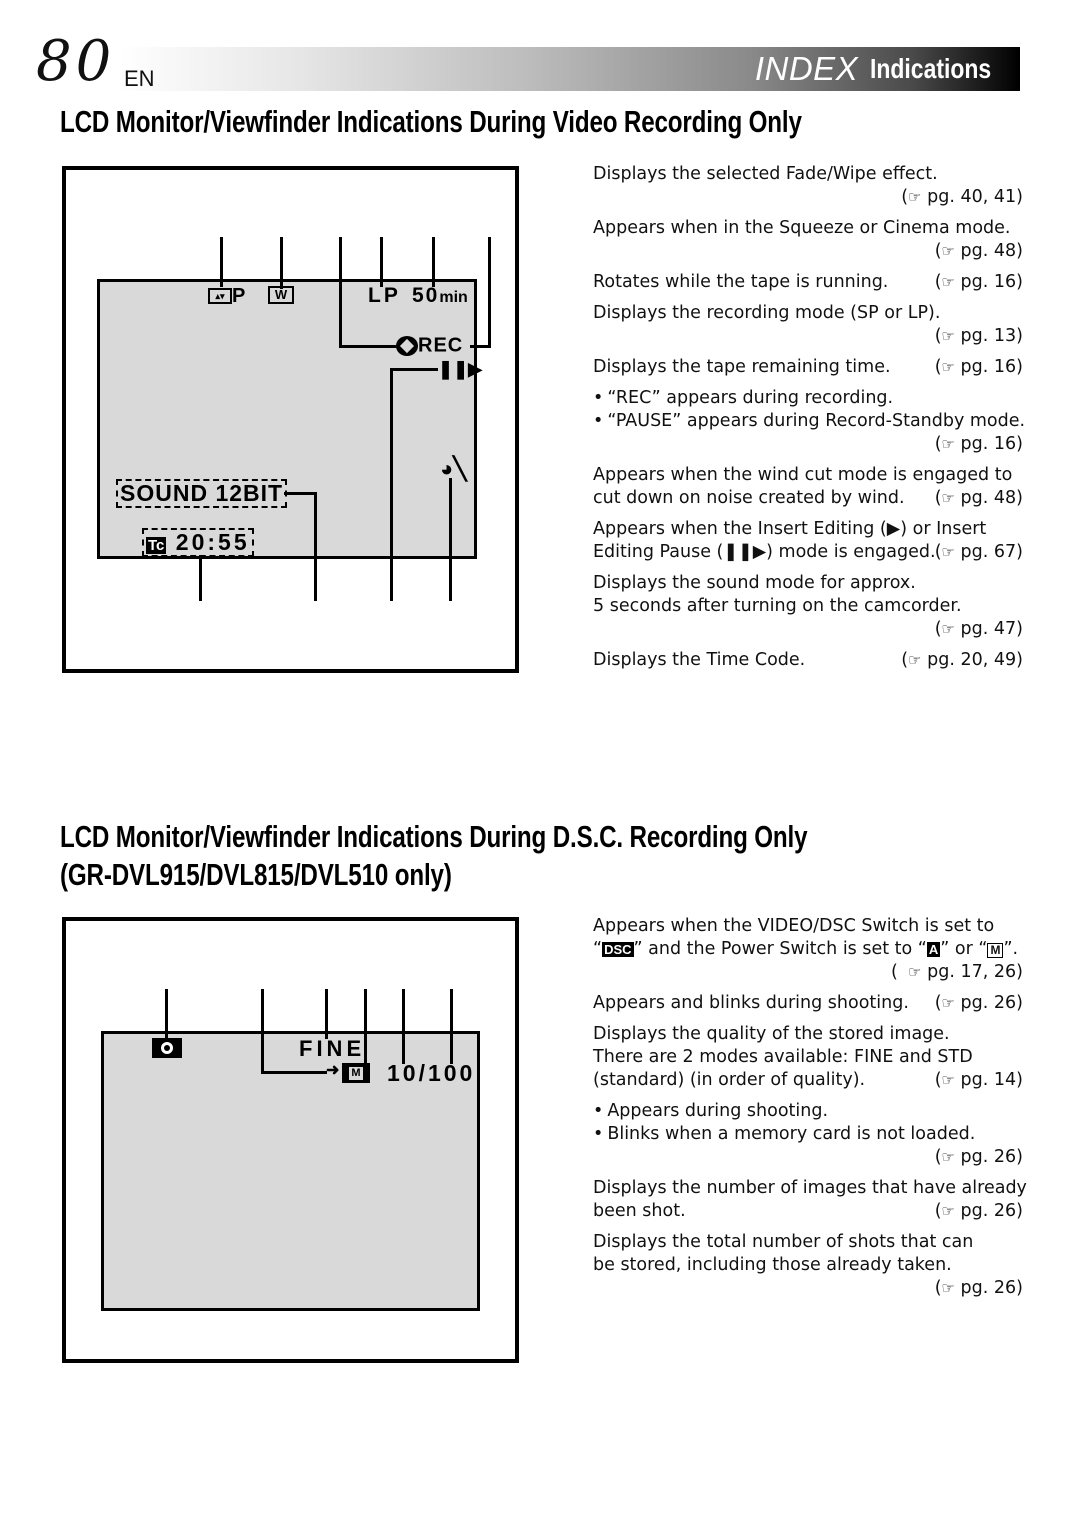 This screenshot has width=1080, height=1533. I want to click on camera-mode-icon, so click(167, 1050).